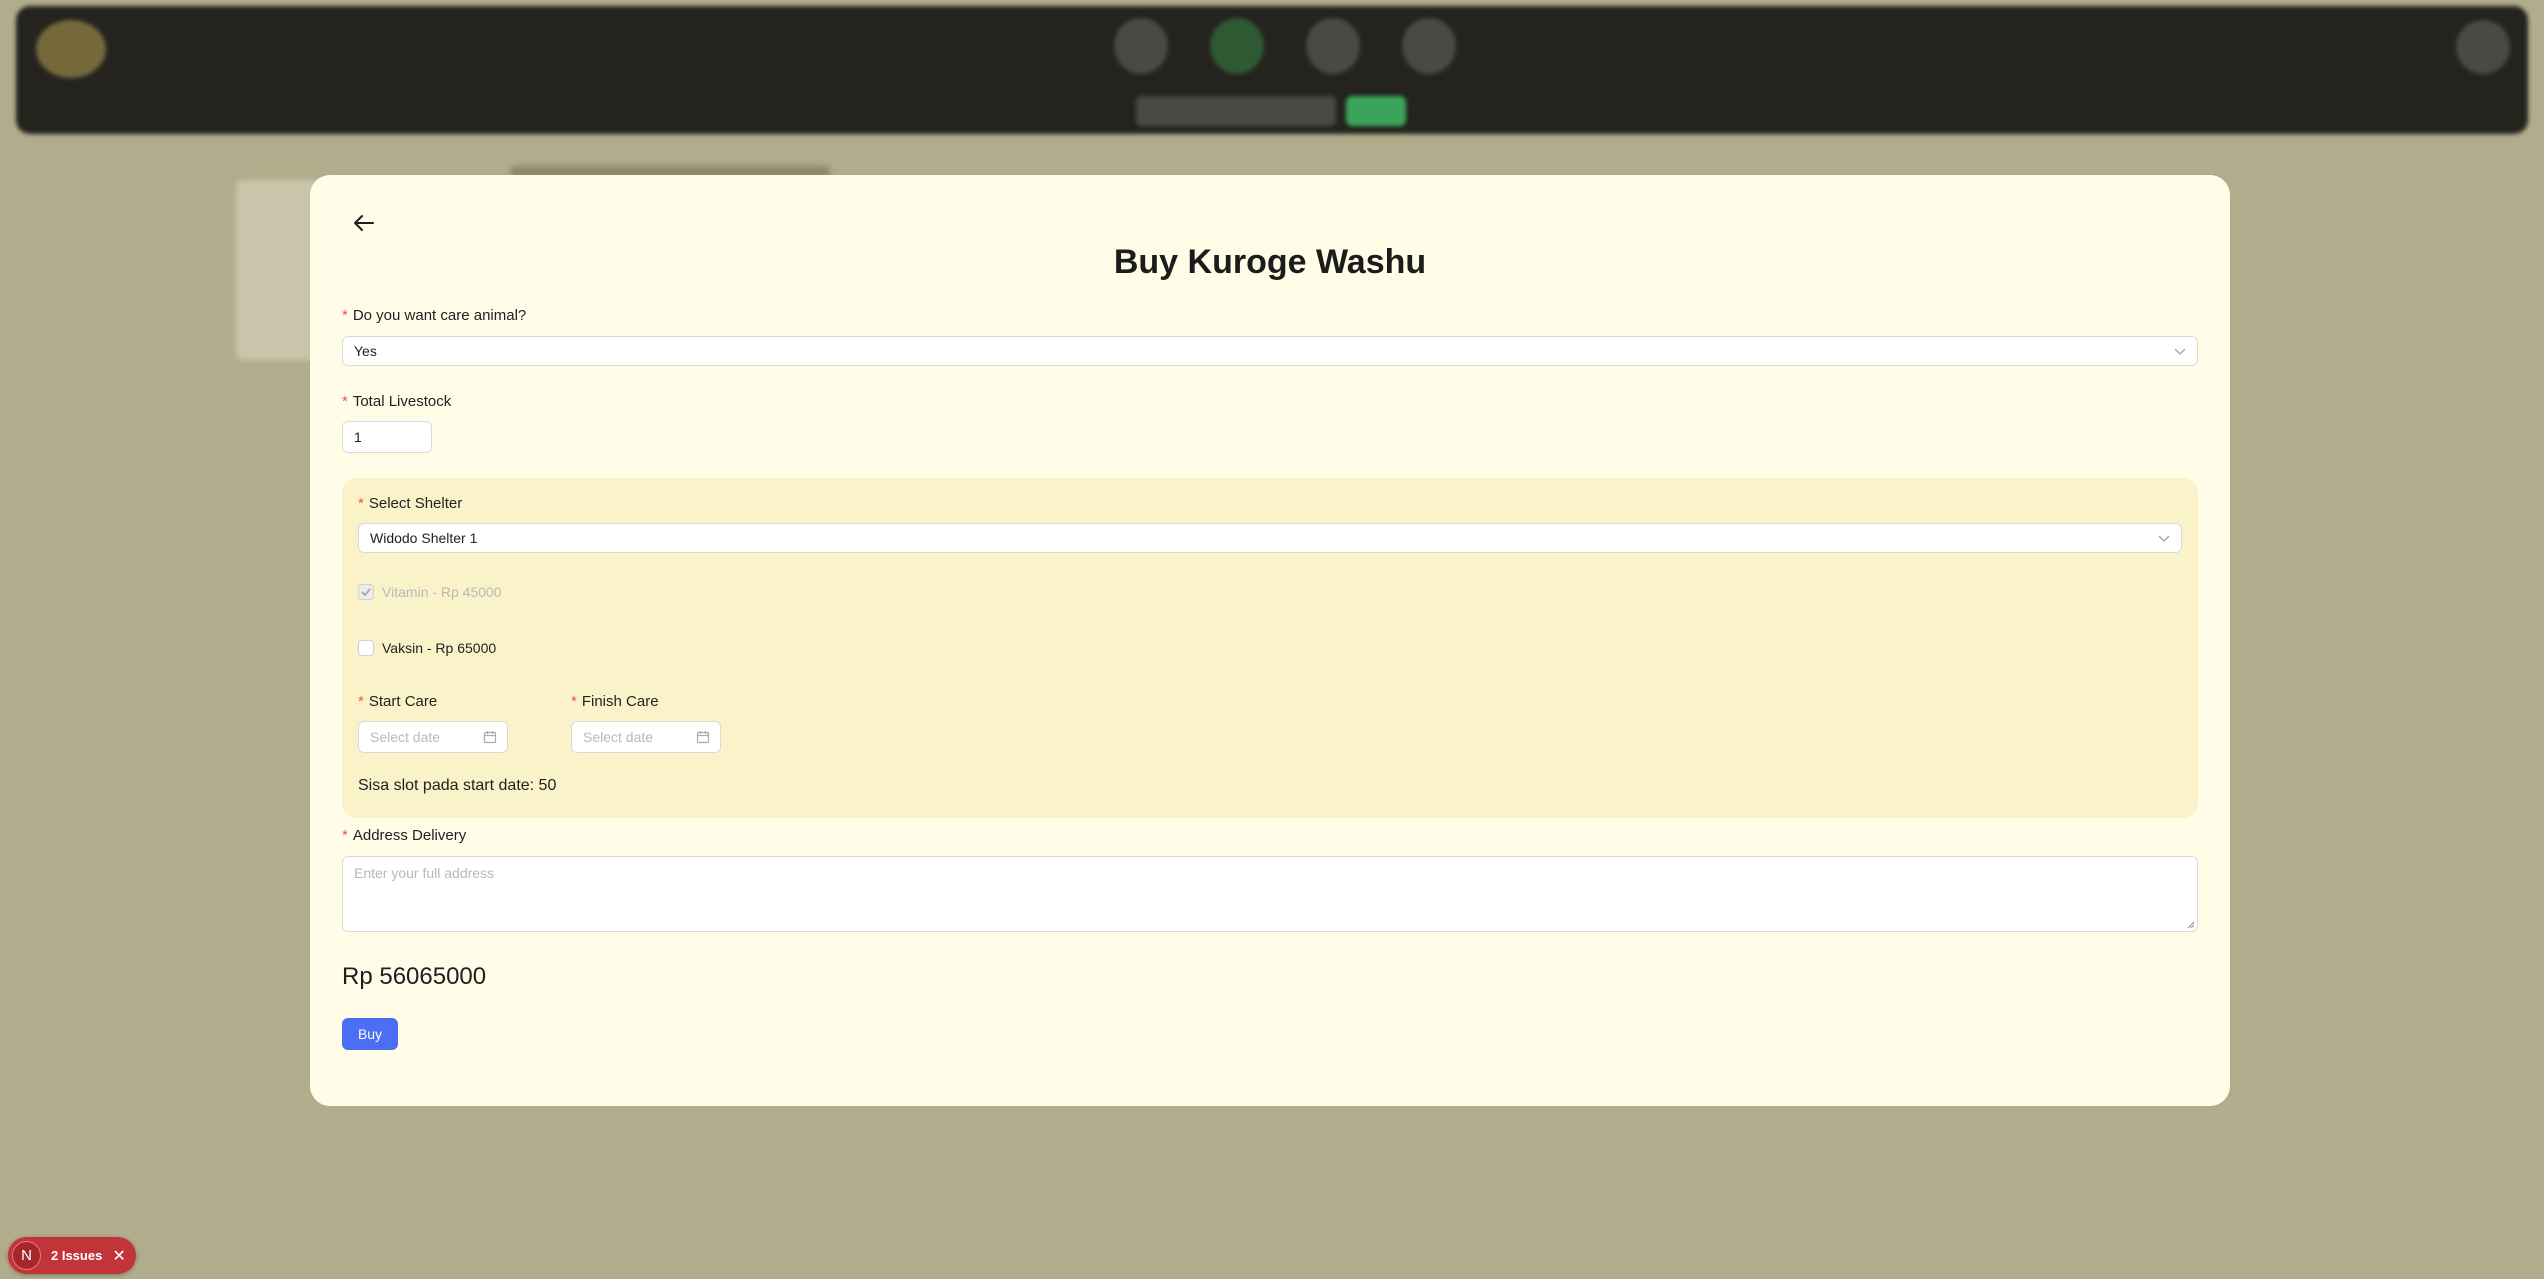  I want to click on select-shelter-label: * Select Shelter, so click(410, 503).